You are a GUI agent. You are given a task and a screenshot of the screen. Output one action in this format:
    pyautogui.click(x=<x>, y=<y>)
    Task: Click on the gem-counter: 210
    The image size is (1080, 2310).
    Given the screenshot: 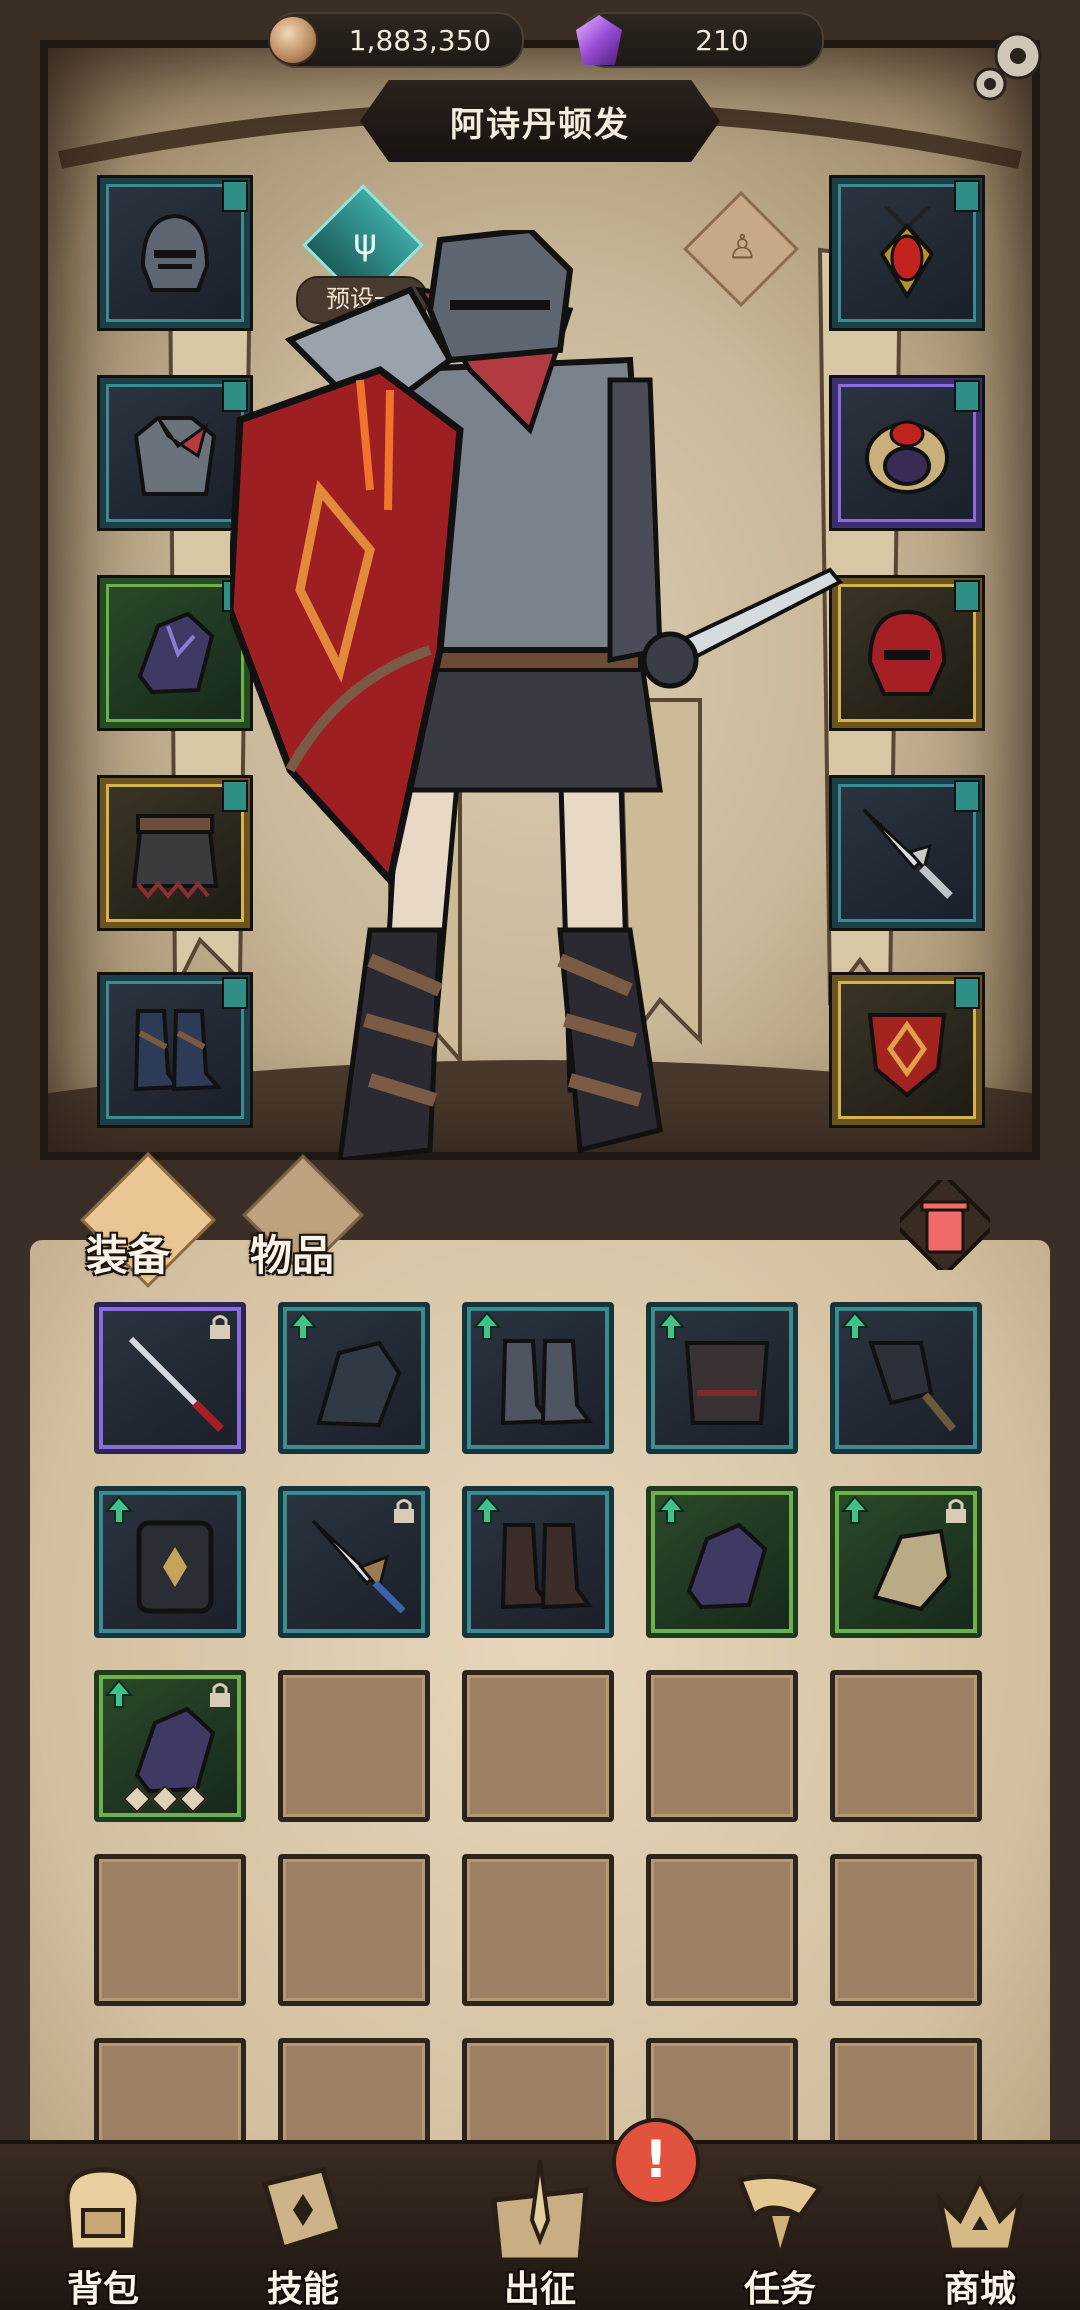 What is the action you would take?
    pyautogui.click(x=700, y=40)
    